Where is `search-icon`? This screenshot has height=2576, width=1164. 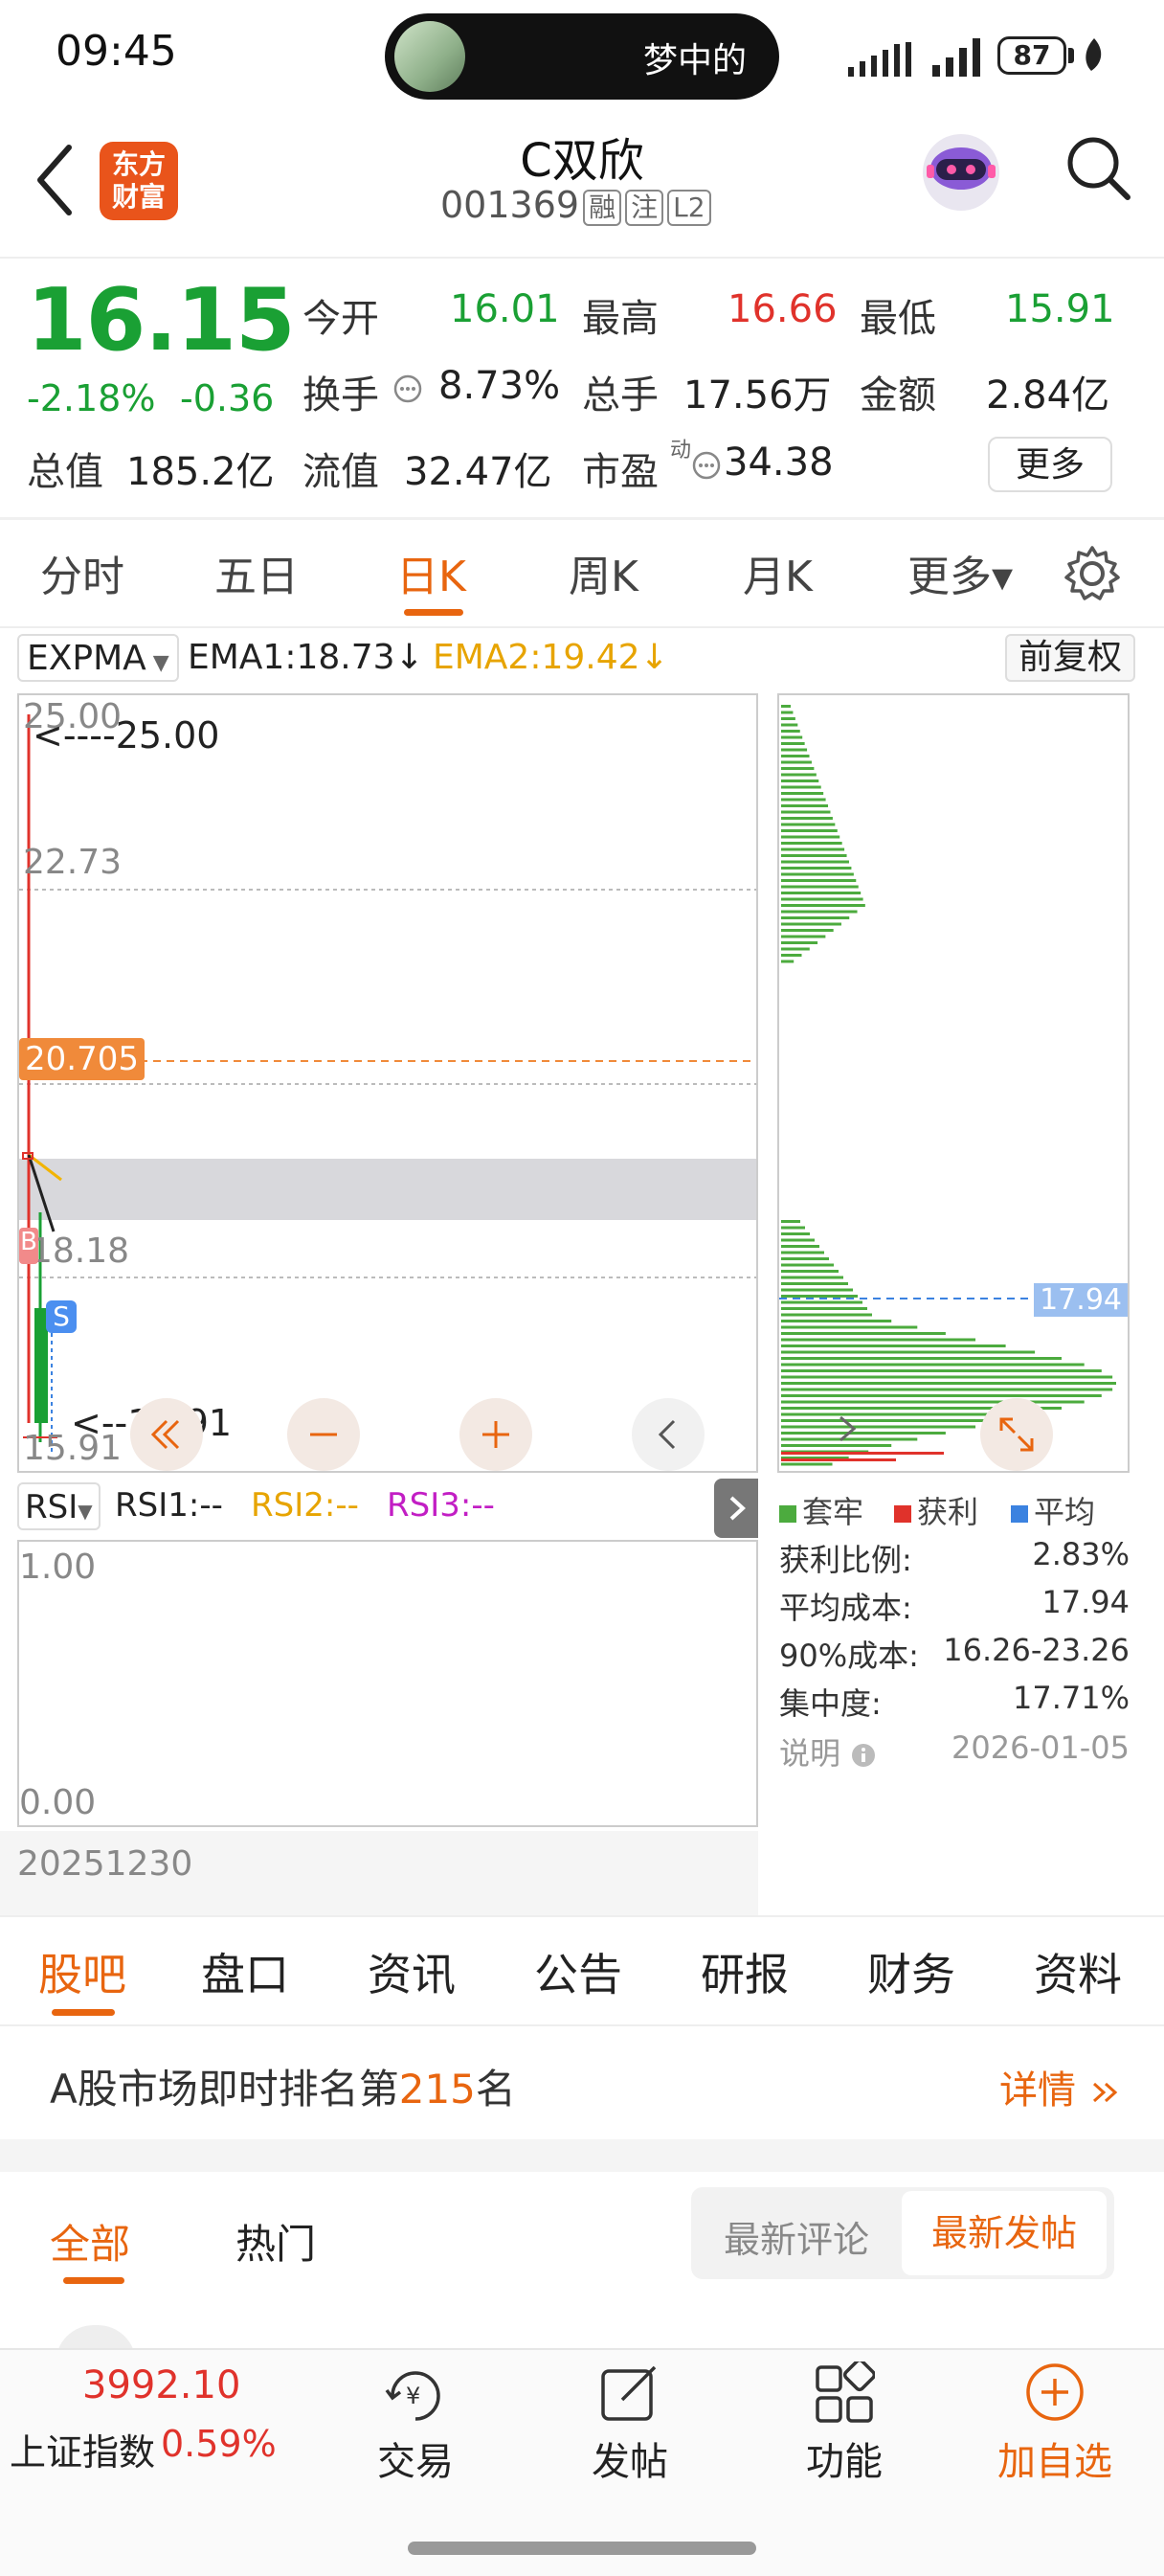 search-icon is located at coordinates (1097, 167).